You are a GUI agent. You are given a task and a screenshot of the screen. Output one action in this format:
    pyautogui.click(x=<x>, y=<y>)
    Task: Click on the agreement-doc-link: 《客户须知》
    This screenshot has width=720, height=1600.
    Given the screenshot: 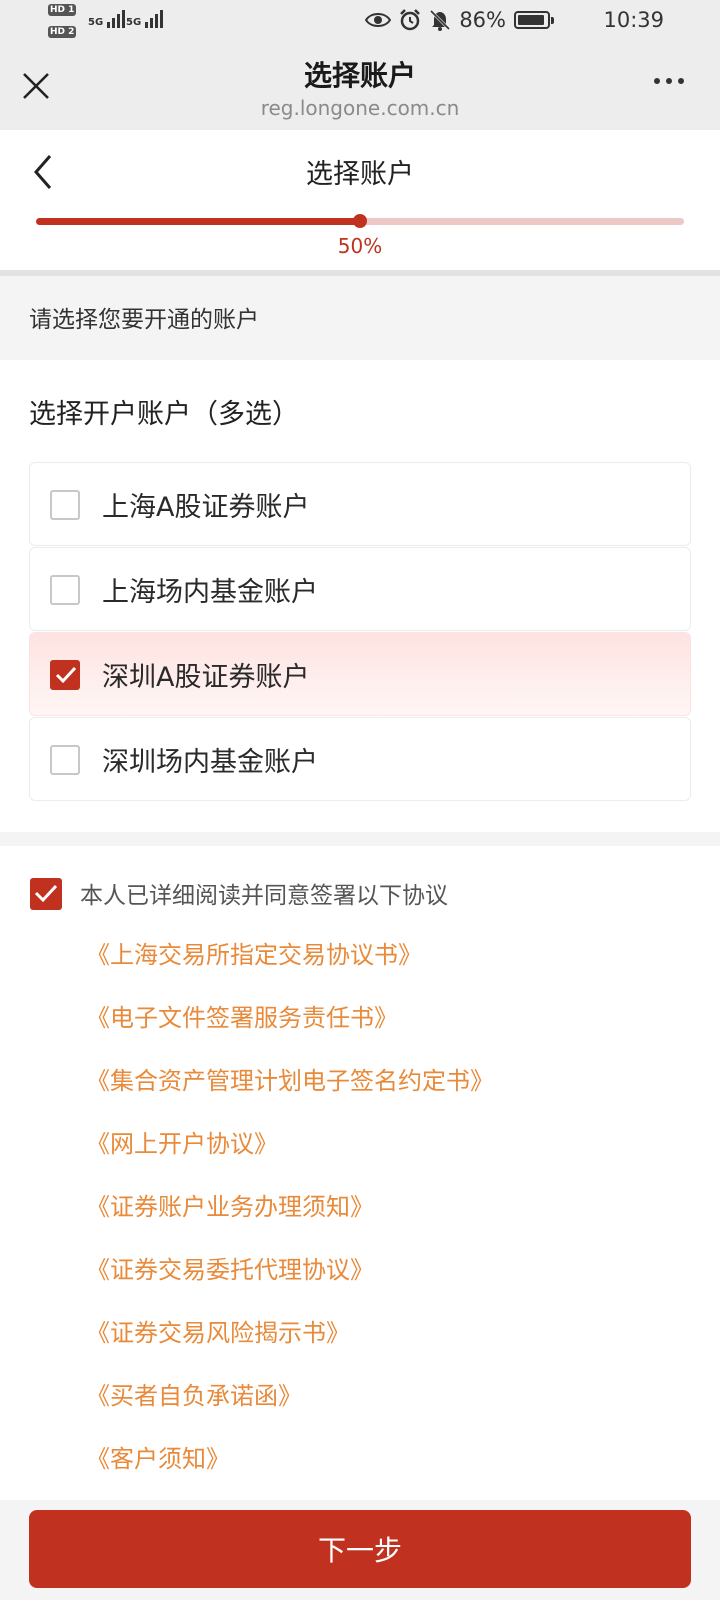 What is the action you would take?
    pyautogui.click(x=290, y=1459)
    